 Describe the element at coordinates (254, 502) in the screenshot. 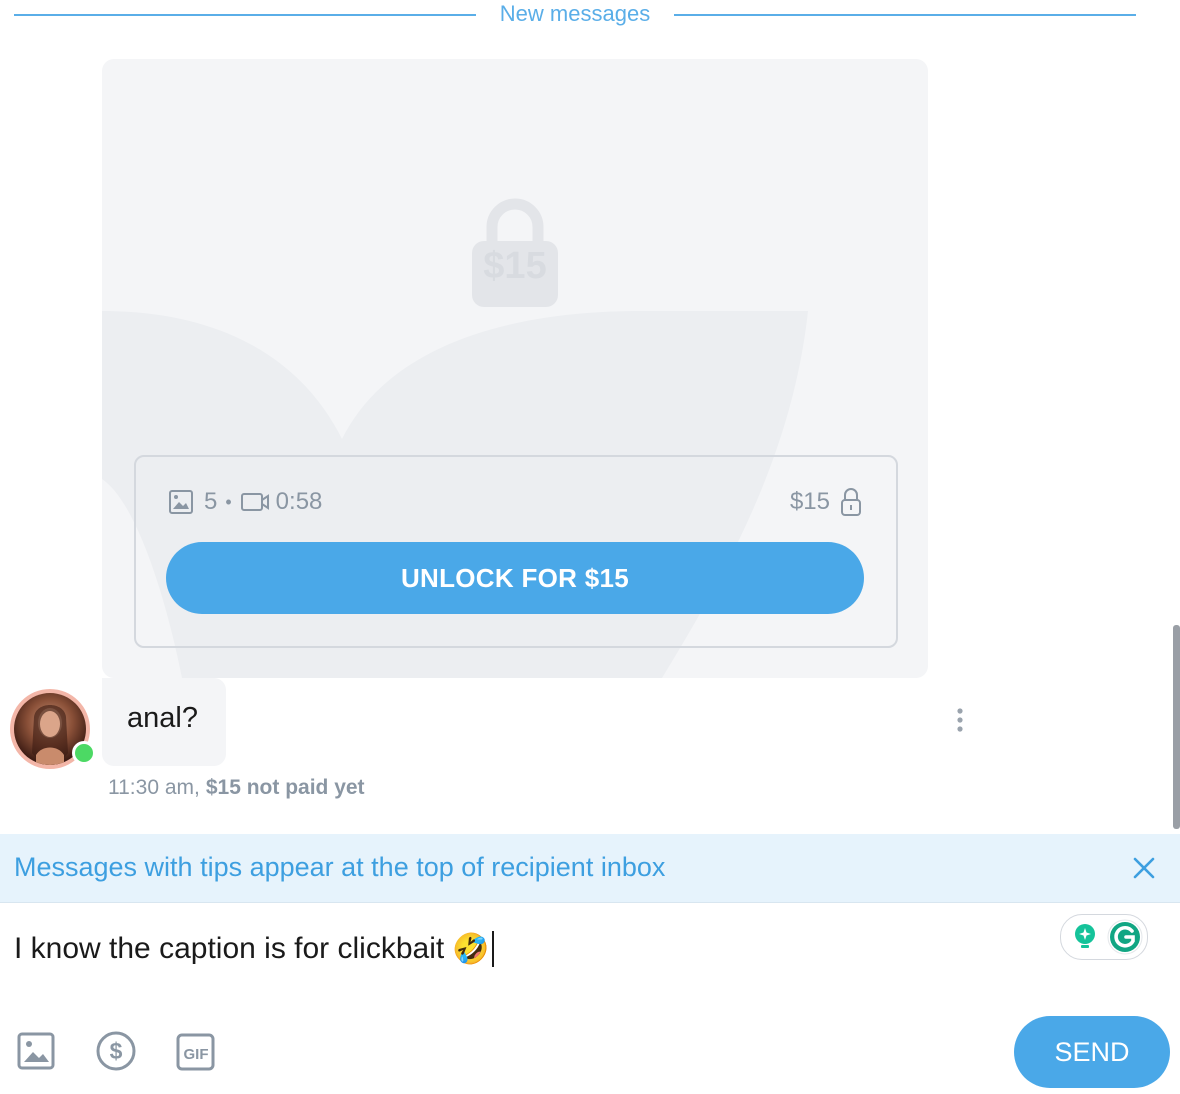

I see `video-icon` at that location.